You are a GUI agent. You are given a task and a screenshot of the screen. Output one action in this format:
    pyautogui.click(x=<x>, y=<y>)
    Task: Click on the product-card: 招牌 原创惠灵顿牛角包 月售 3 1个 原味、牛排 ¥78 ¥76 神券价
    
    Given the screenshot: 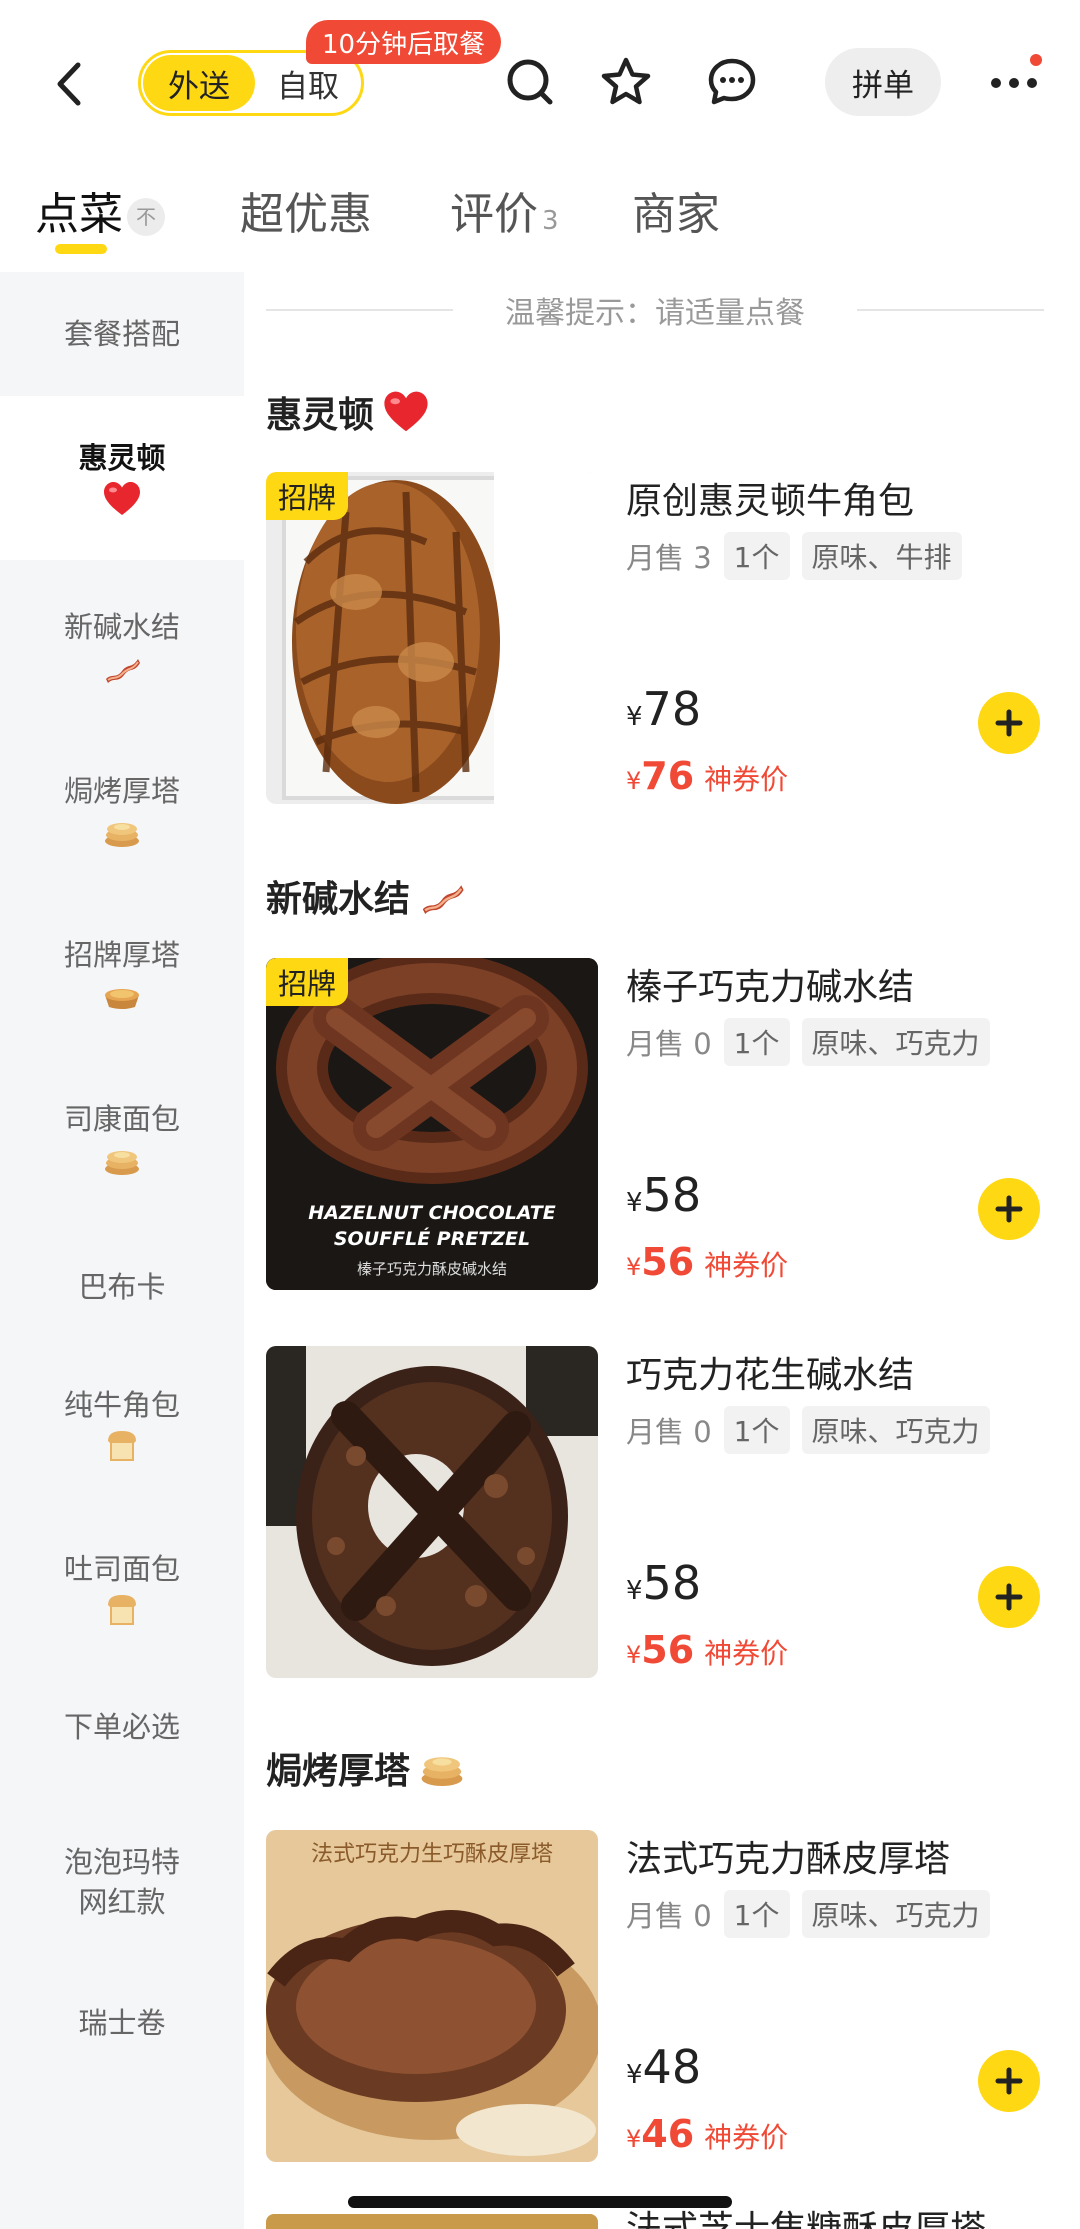 What is the action you would take?
    pyautogui.click(x=655, y=639)
    